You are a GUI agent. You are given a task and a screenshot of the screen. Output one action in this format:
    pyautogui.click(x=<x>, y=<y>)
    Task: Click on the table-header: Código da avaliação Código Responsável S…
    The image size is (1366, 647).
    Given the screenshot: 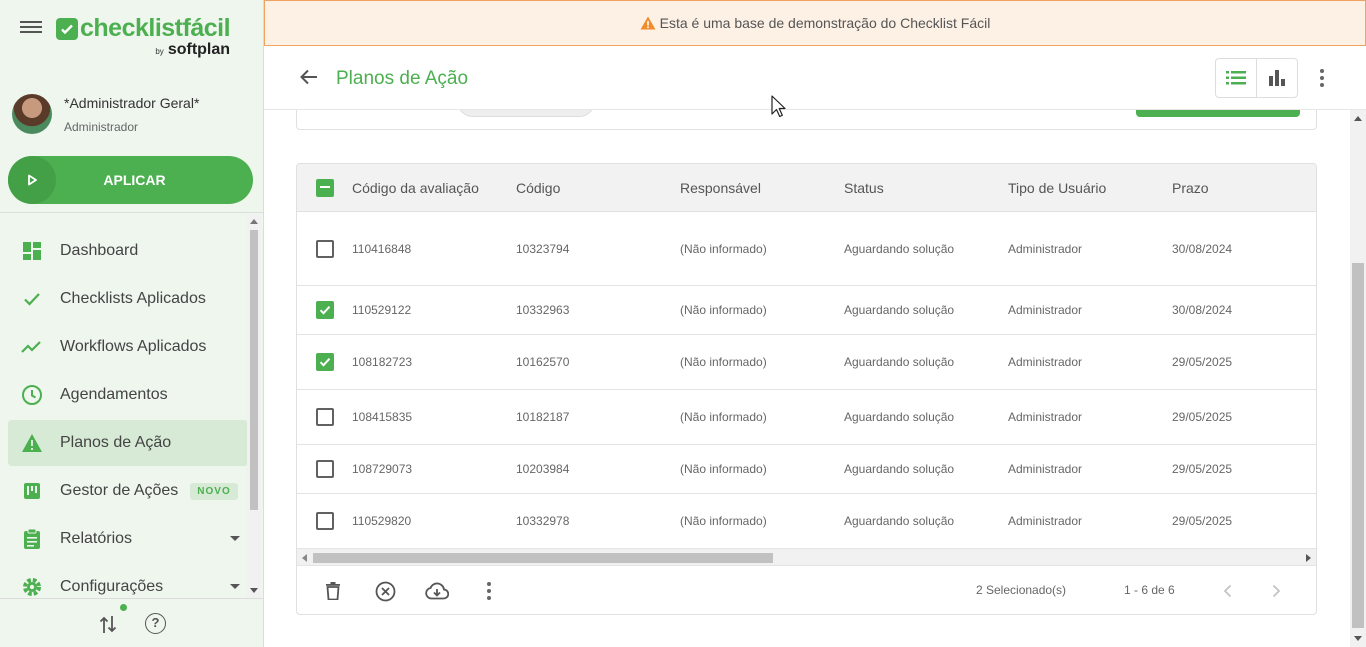 What is the action you would take?
    pyautogui.click(x=806, y=188)
    